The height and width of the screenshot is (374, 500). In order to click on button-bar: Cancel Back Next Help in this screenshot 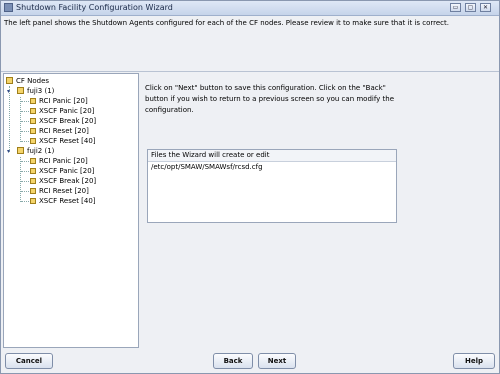, I will do `click(250, 361)`.